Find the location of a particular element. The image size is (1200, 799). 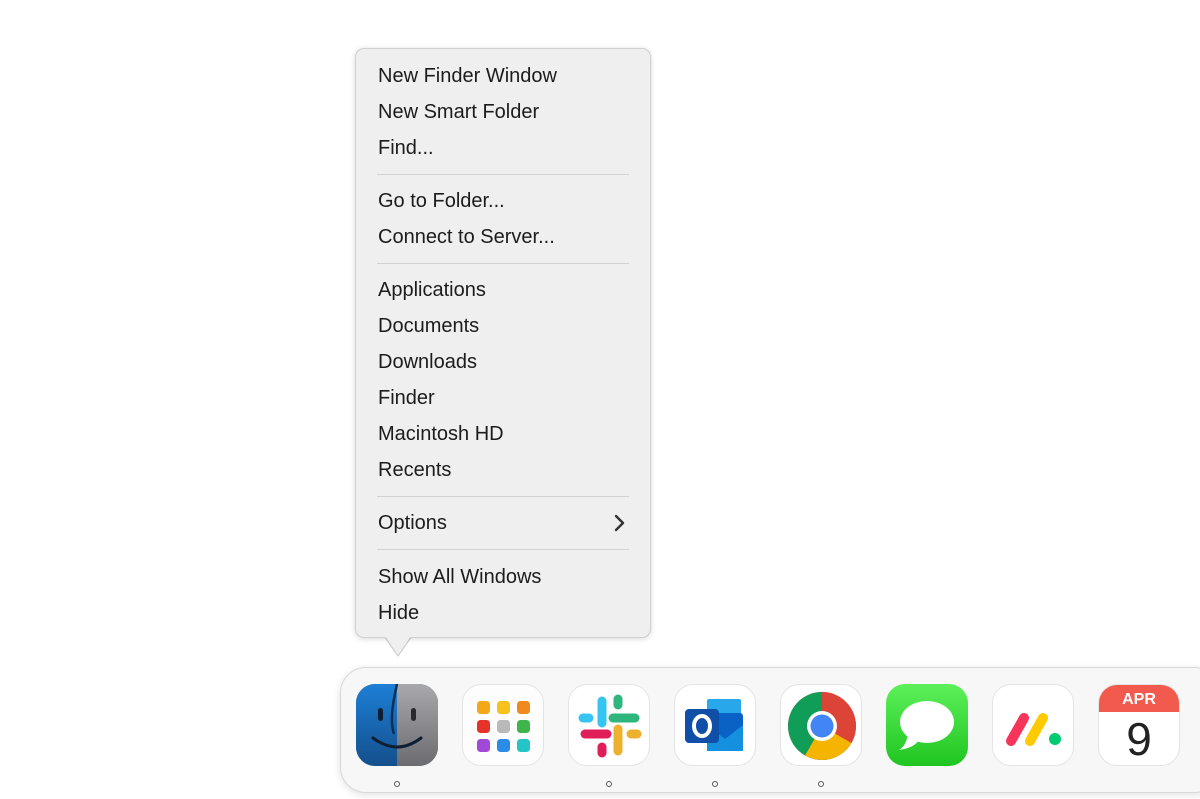

chevron-right-icon is located at coordinates (619, 523).